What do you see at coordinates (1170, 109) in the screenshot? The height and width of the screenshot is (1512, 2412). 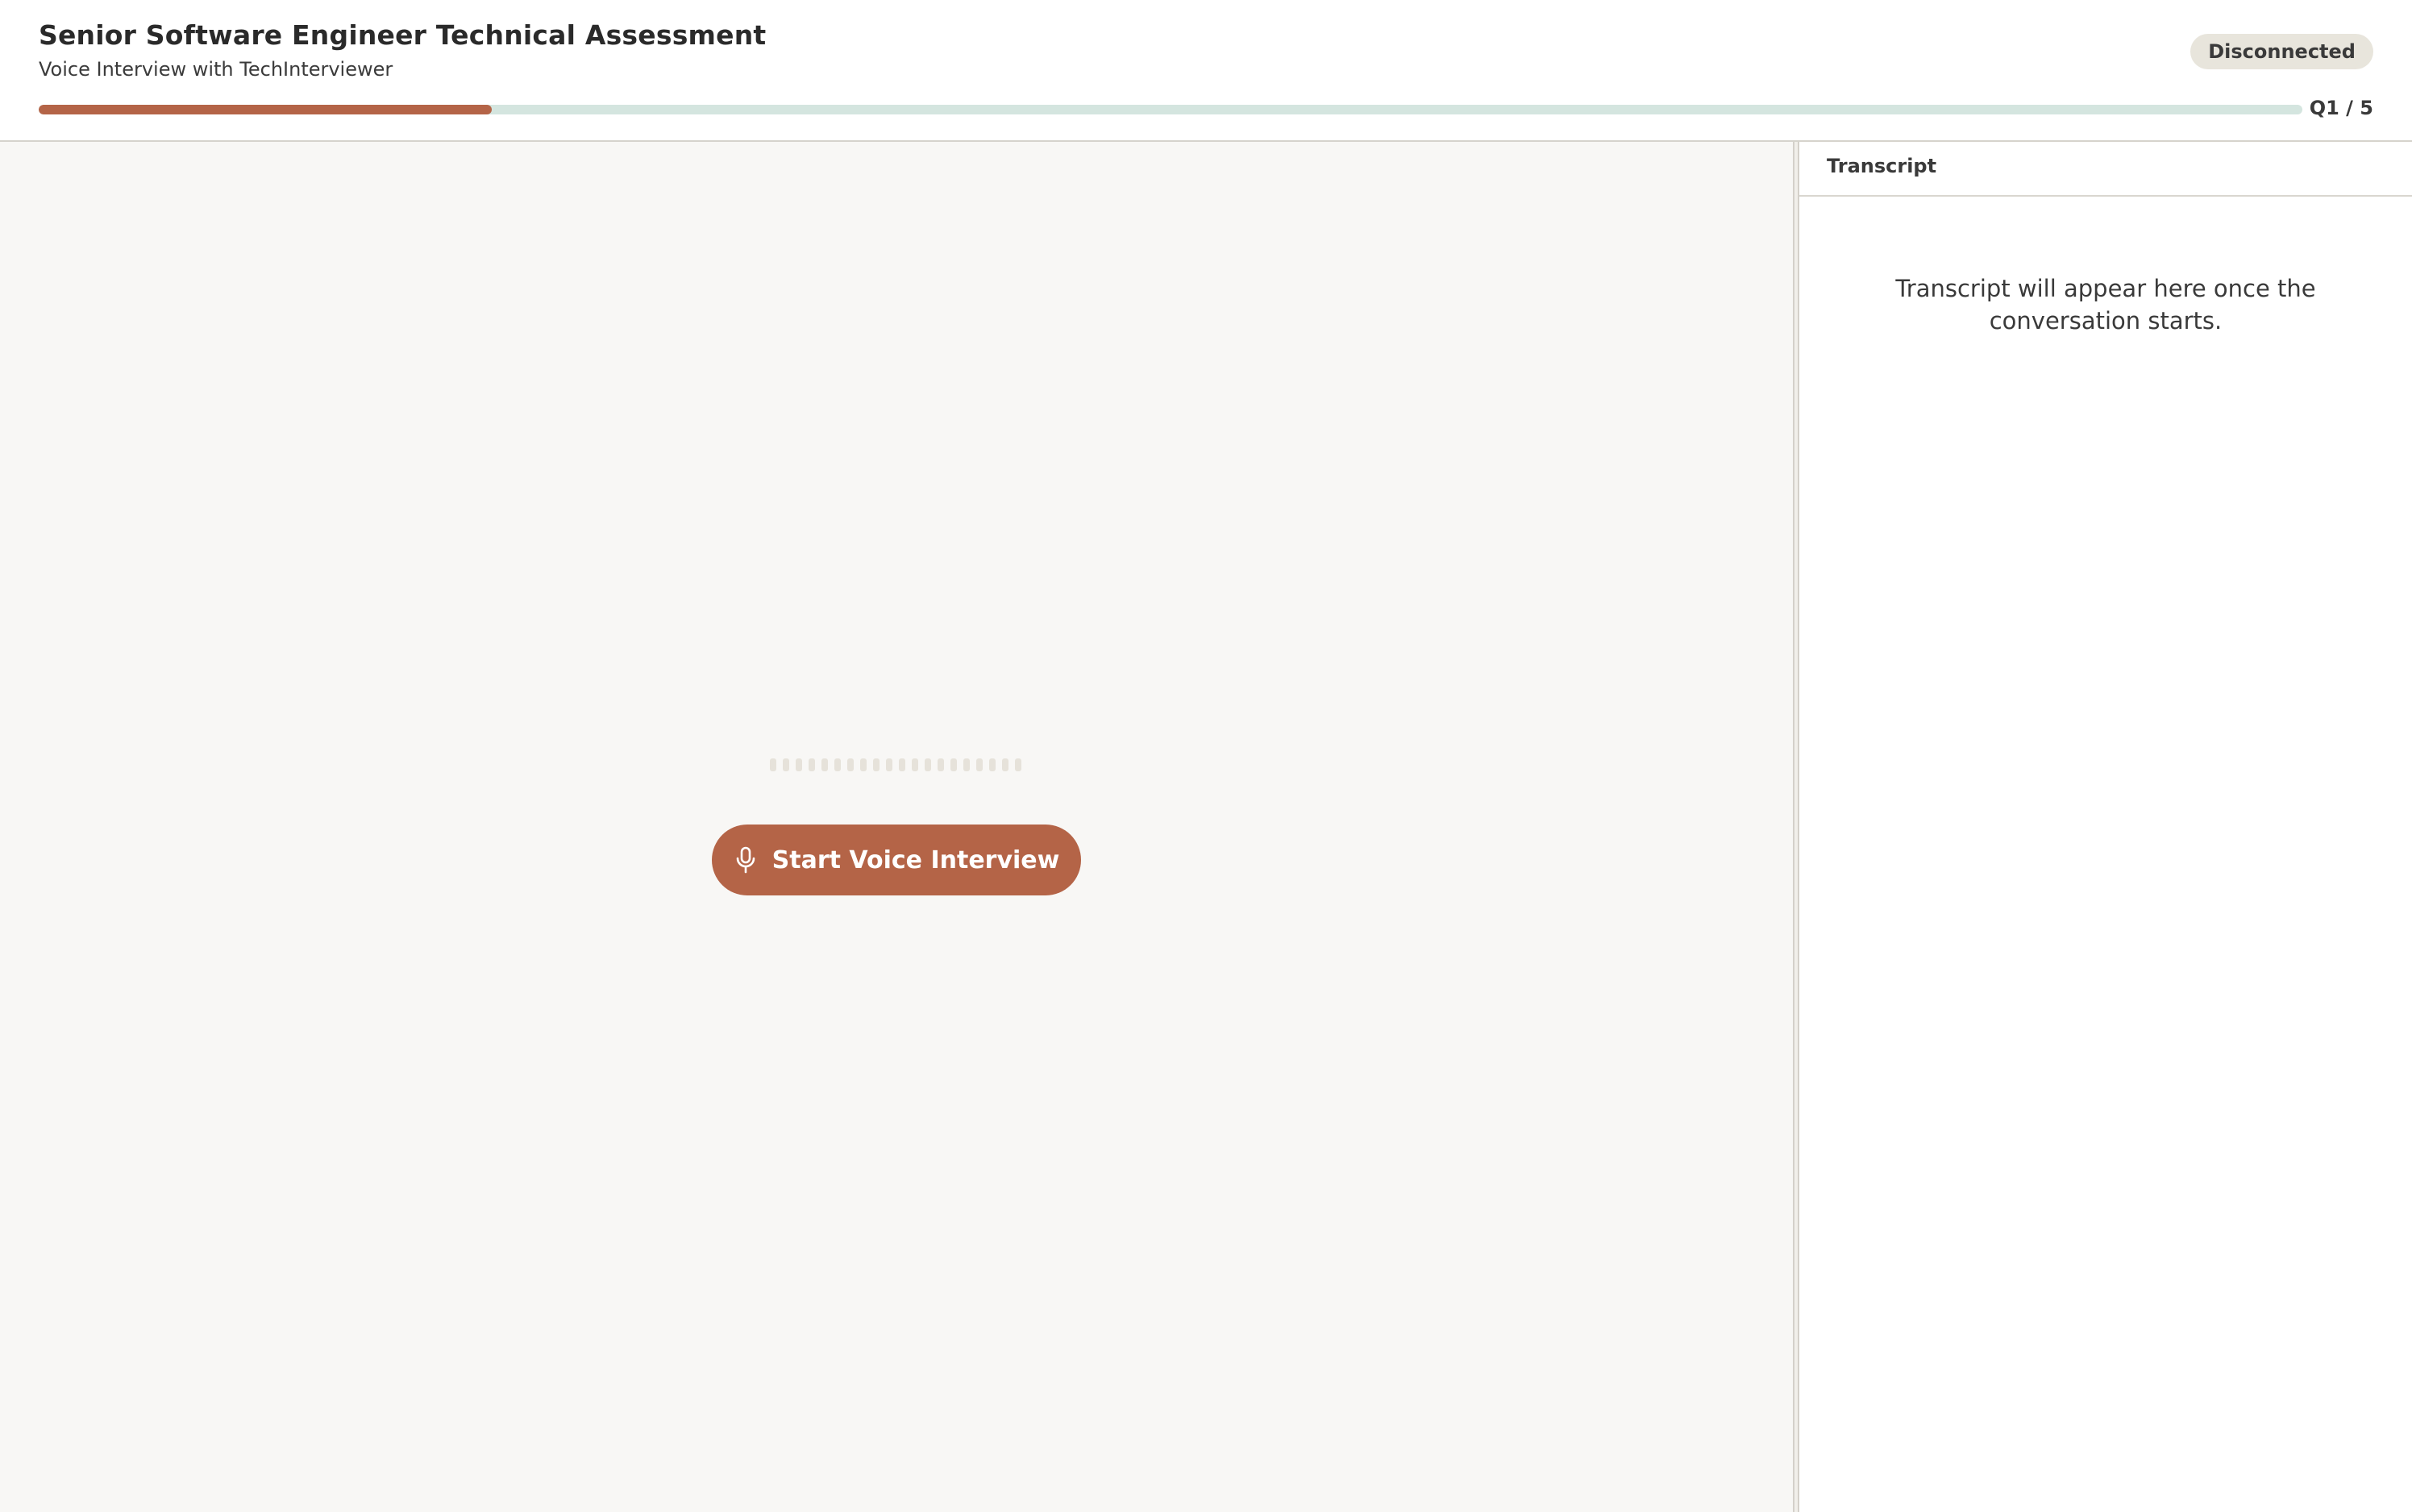 I see `question-progress-bar` at bounding box center [1170, 109].